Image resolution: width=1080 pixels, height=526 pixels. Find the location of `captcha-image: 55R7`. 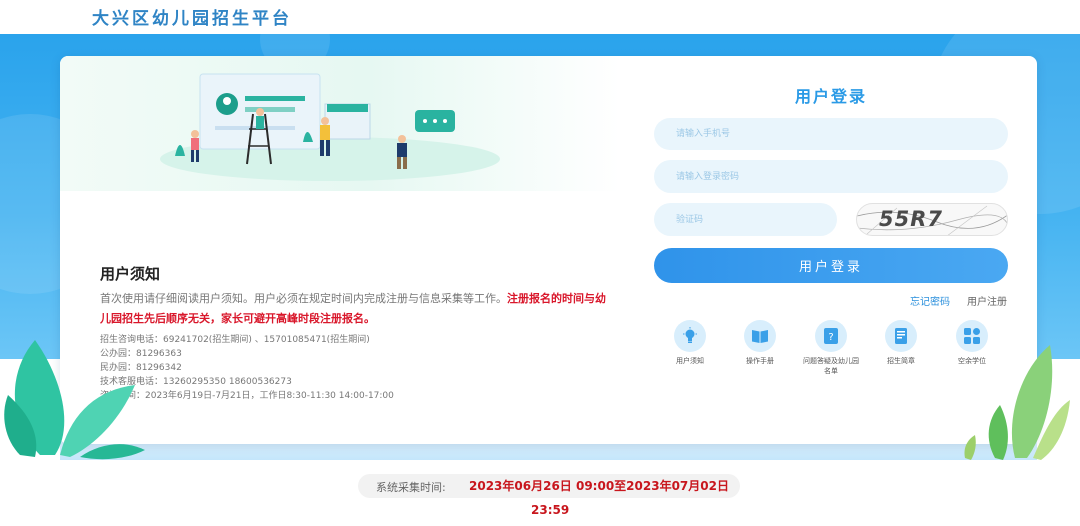

captcha-image: 55R7 is located at coordinates (932, 219).